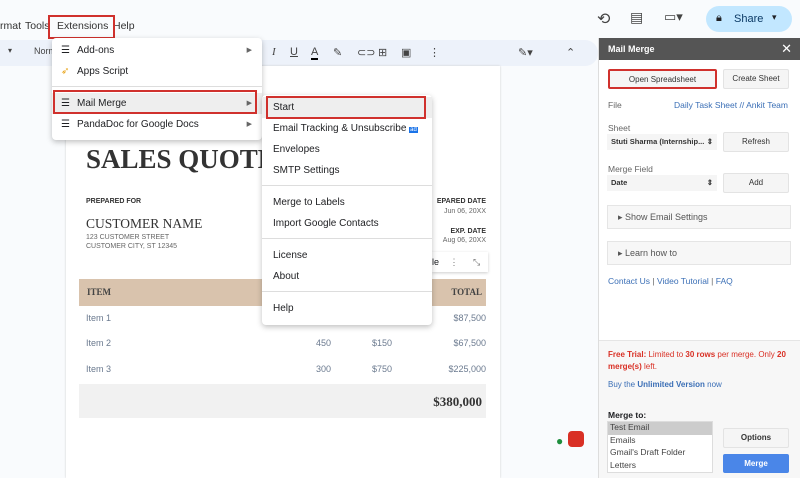 This screenshot has height=478, width=800. What do you see at coordinates (719, 18) in the screenshot?
I see `lock-icon: 🔒︎` at bounding box center [719, 18].